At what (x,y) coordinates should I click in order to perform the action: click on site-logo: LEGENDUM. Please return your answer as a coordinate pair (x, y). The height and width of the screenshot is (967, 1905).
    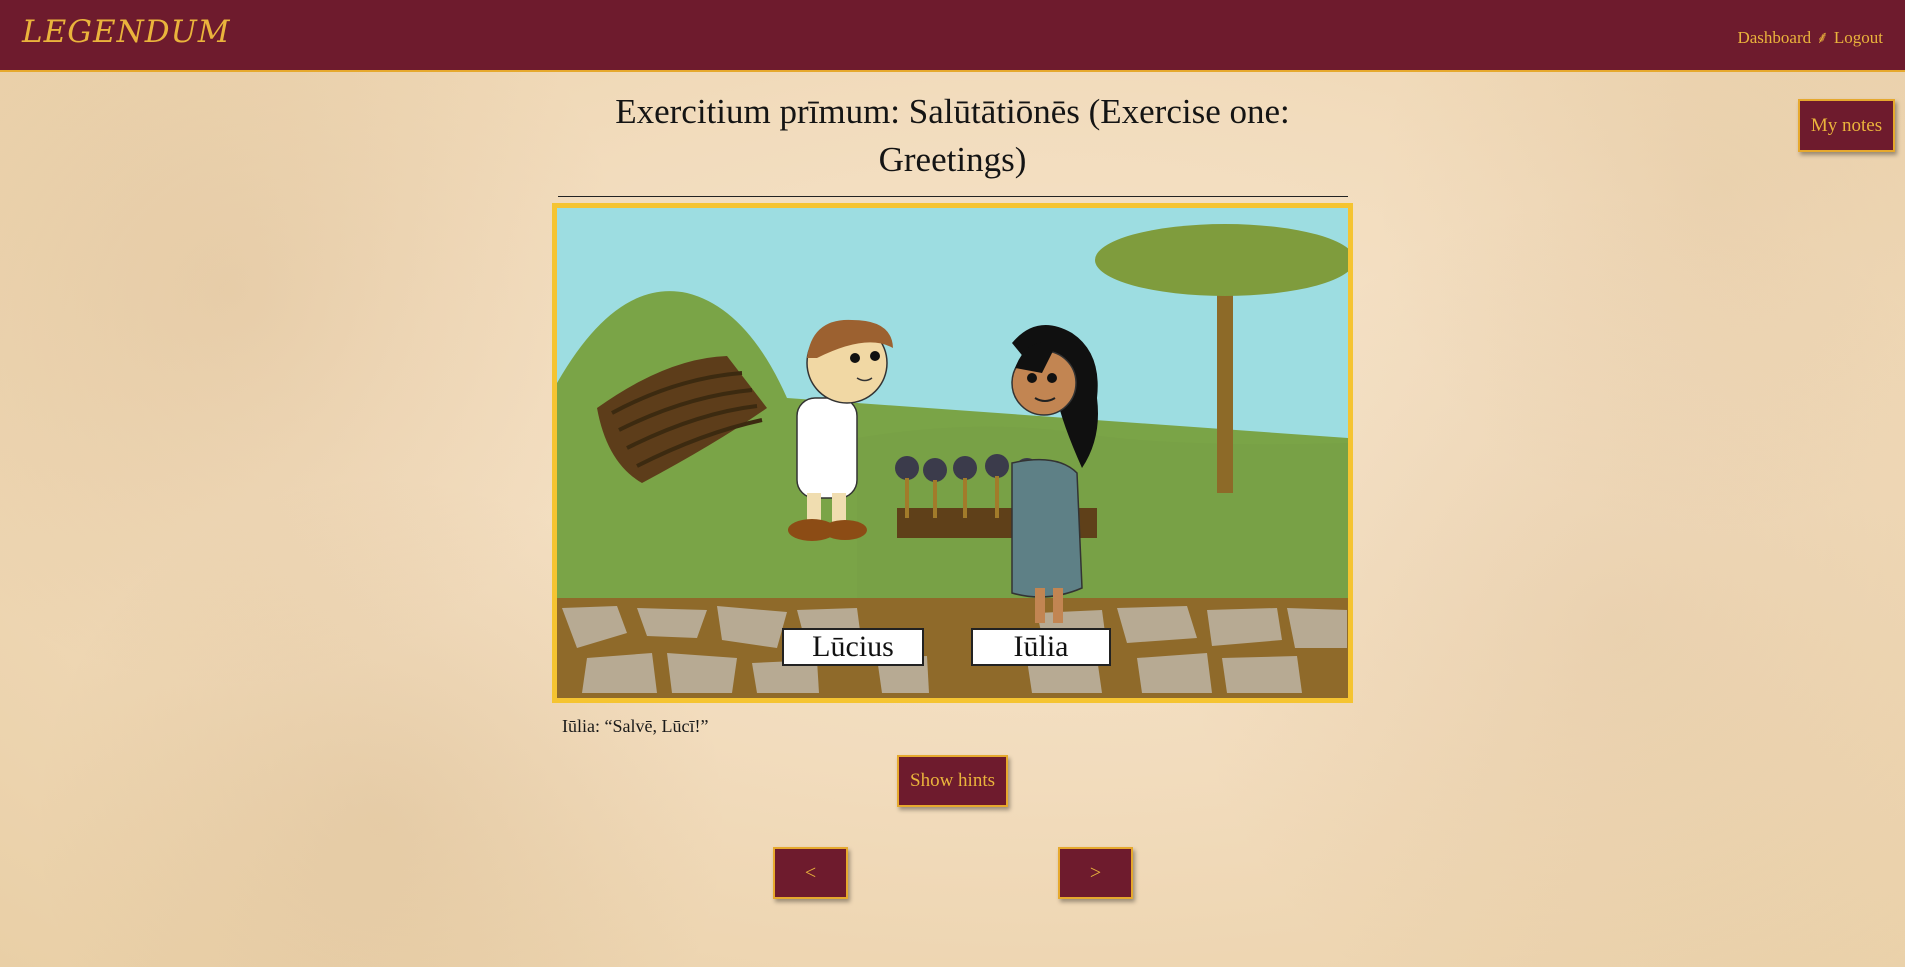
    Looking at the image, I should click on (126, 32).